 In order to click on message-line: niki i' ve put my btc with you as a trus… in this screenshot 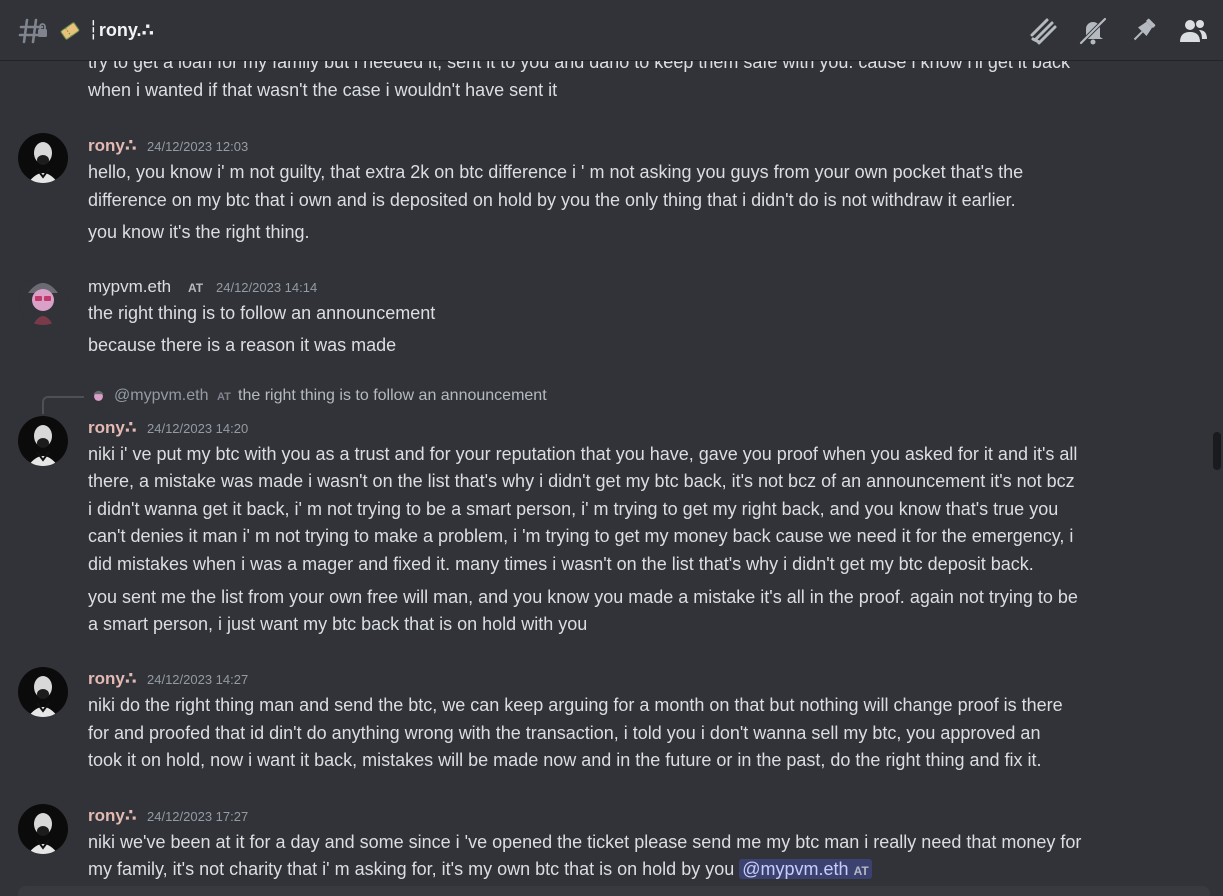, I will do `click(583, 454)`.